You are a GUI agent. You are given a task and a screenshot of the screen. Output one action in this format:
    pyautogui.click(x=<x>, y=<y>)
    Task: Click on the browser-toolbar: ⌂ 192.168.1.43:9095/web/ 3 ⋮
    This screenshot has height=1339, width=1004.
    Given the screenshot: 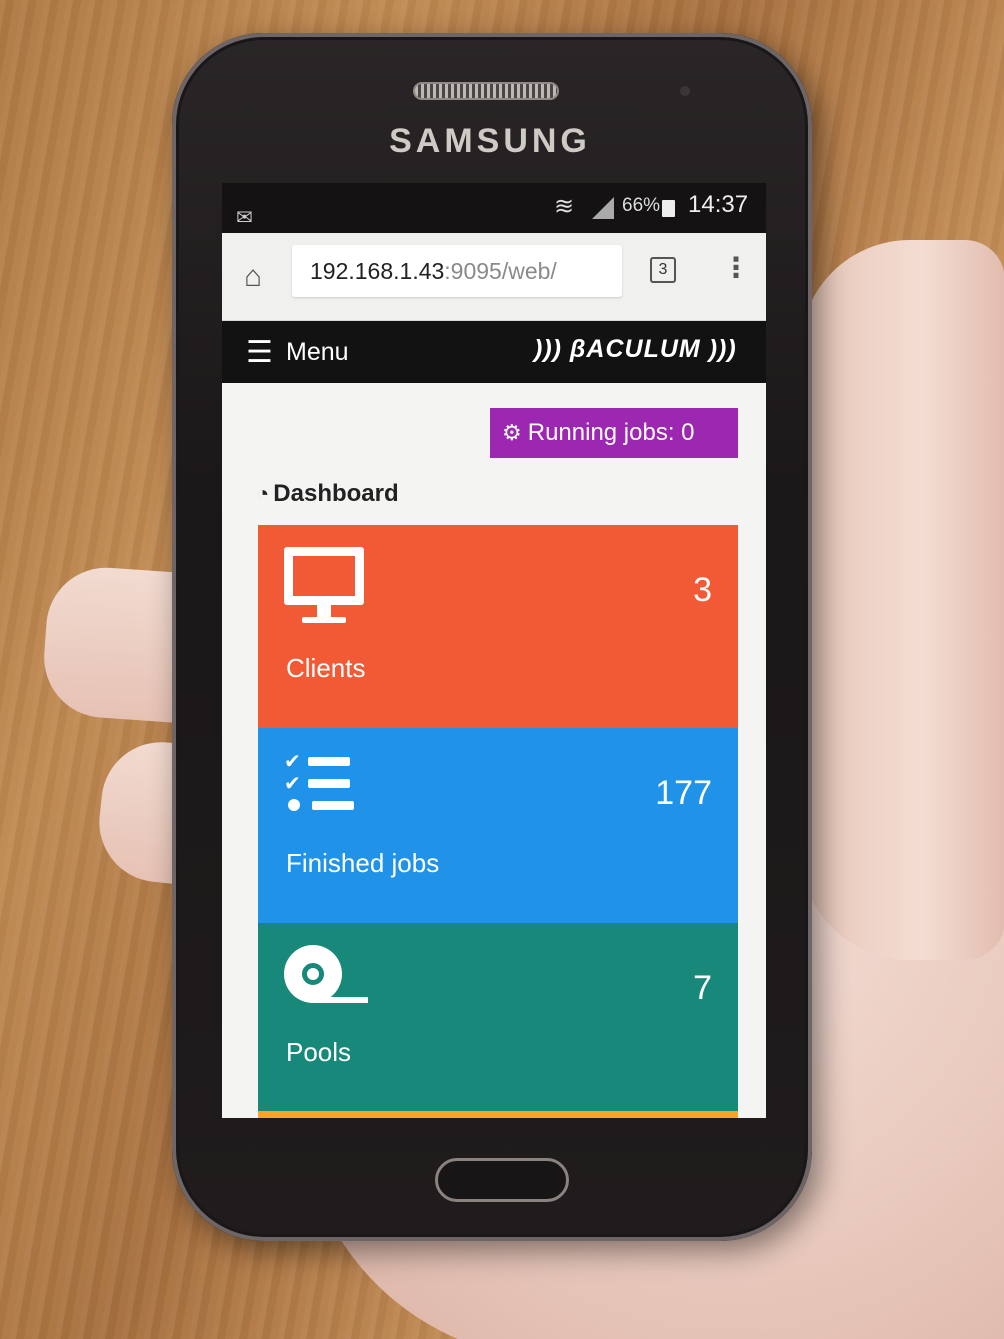 What is the action you would take?
    pyautogui.click(x=494, y=277)
    